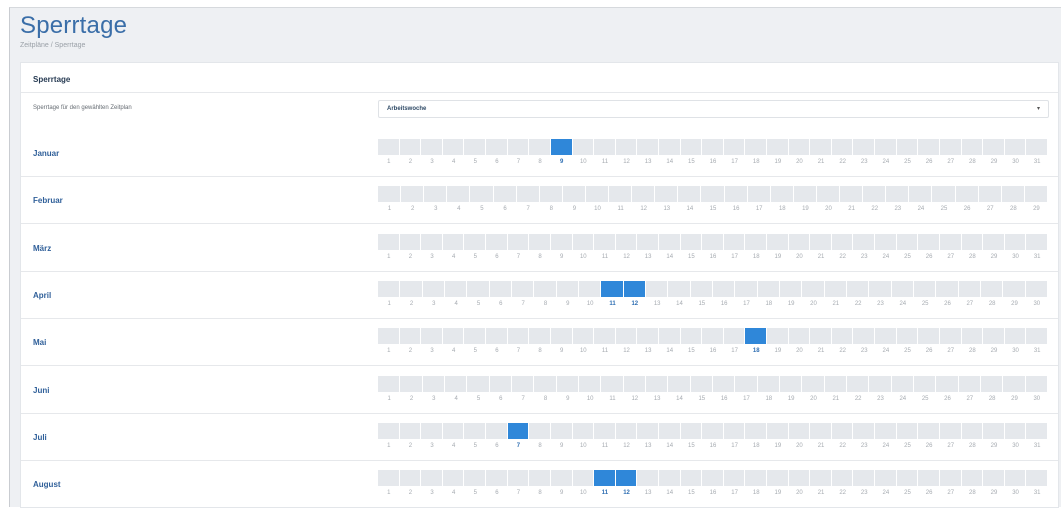 The image size is (1061, 508). What do you see at coordinates (634, 295) in the screenshot?
I see `day-cell-blocked: 12` at bounding box center [634, 295].